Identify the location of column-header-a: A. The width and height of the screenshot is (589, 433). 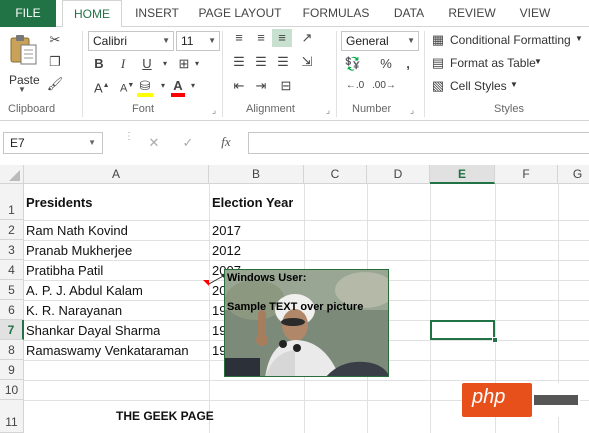
(116, 174).